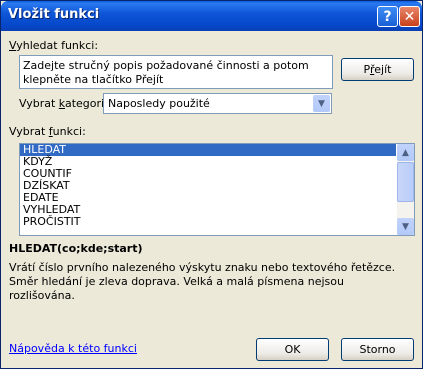 This screenshot has height=371, width=425. I want to click on help-button: ?, so click(387, 16).